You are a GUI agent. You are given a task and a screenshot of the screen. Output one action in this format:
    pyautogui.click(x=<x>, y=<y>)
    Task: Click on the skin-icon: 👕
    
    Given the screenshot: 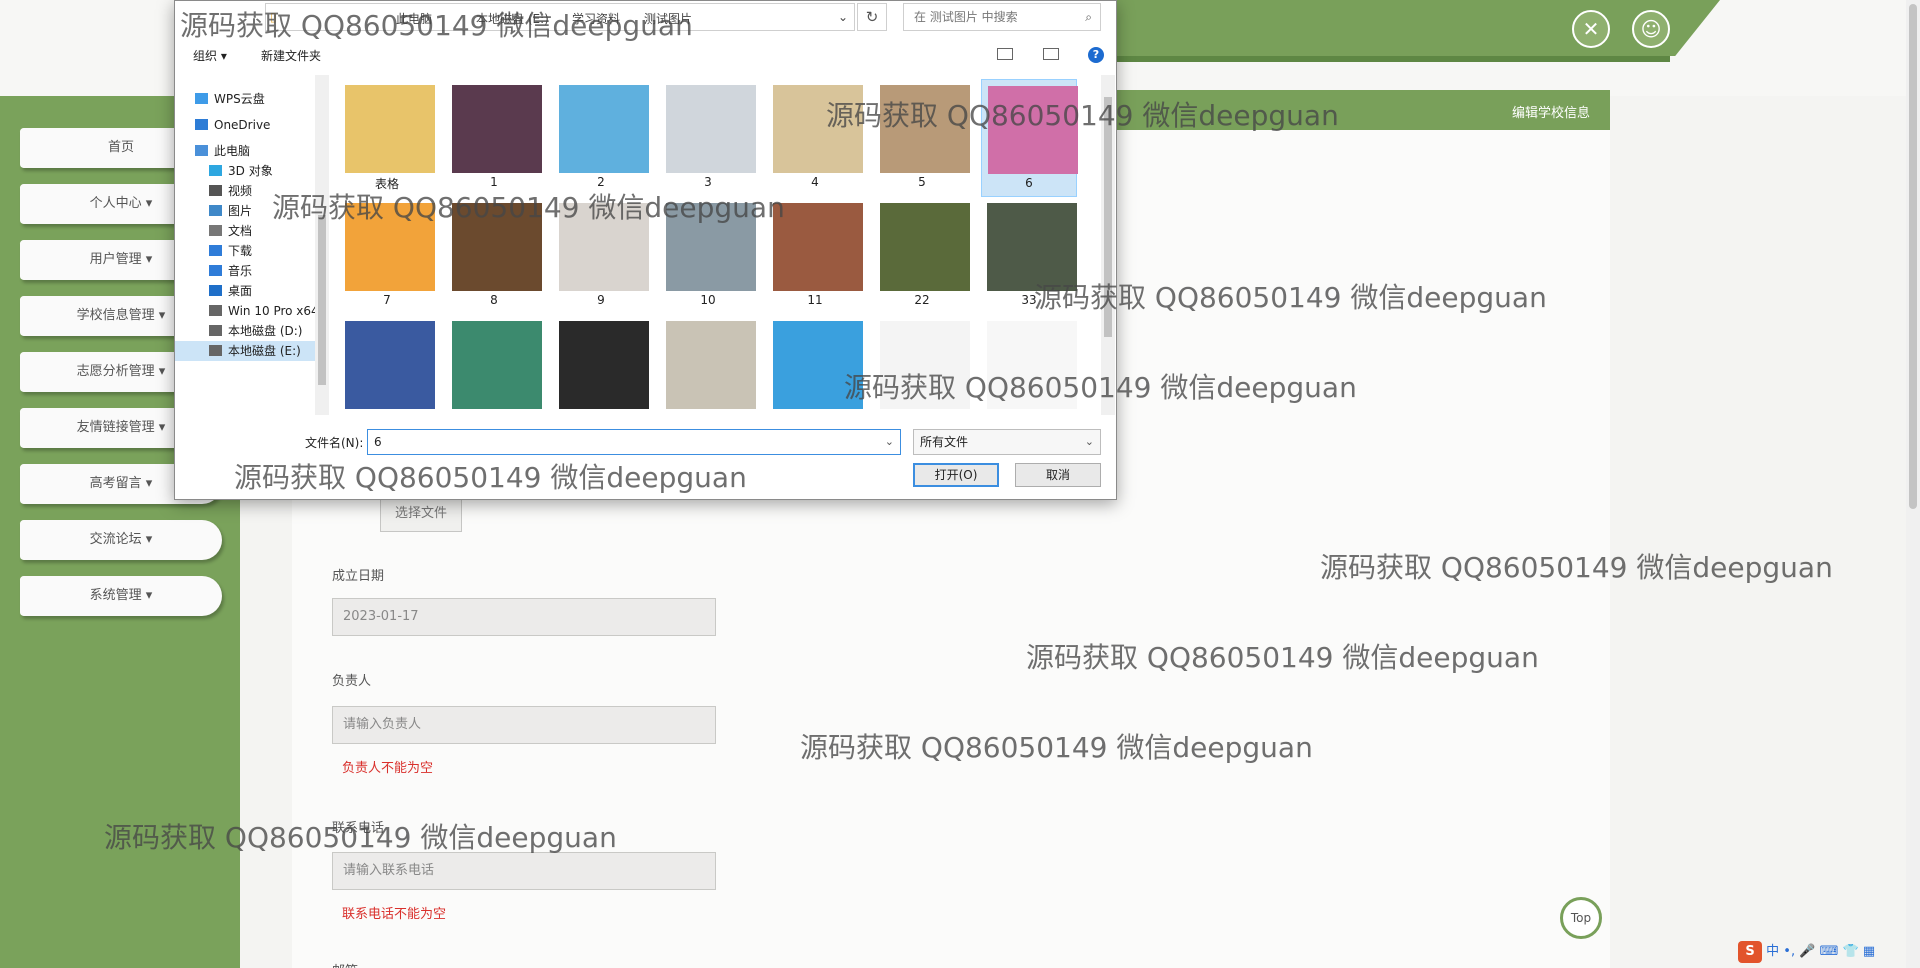 What is the action you would take?
    pyautogui.click(x=1850, y=951)
    